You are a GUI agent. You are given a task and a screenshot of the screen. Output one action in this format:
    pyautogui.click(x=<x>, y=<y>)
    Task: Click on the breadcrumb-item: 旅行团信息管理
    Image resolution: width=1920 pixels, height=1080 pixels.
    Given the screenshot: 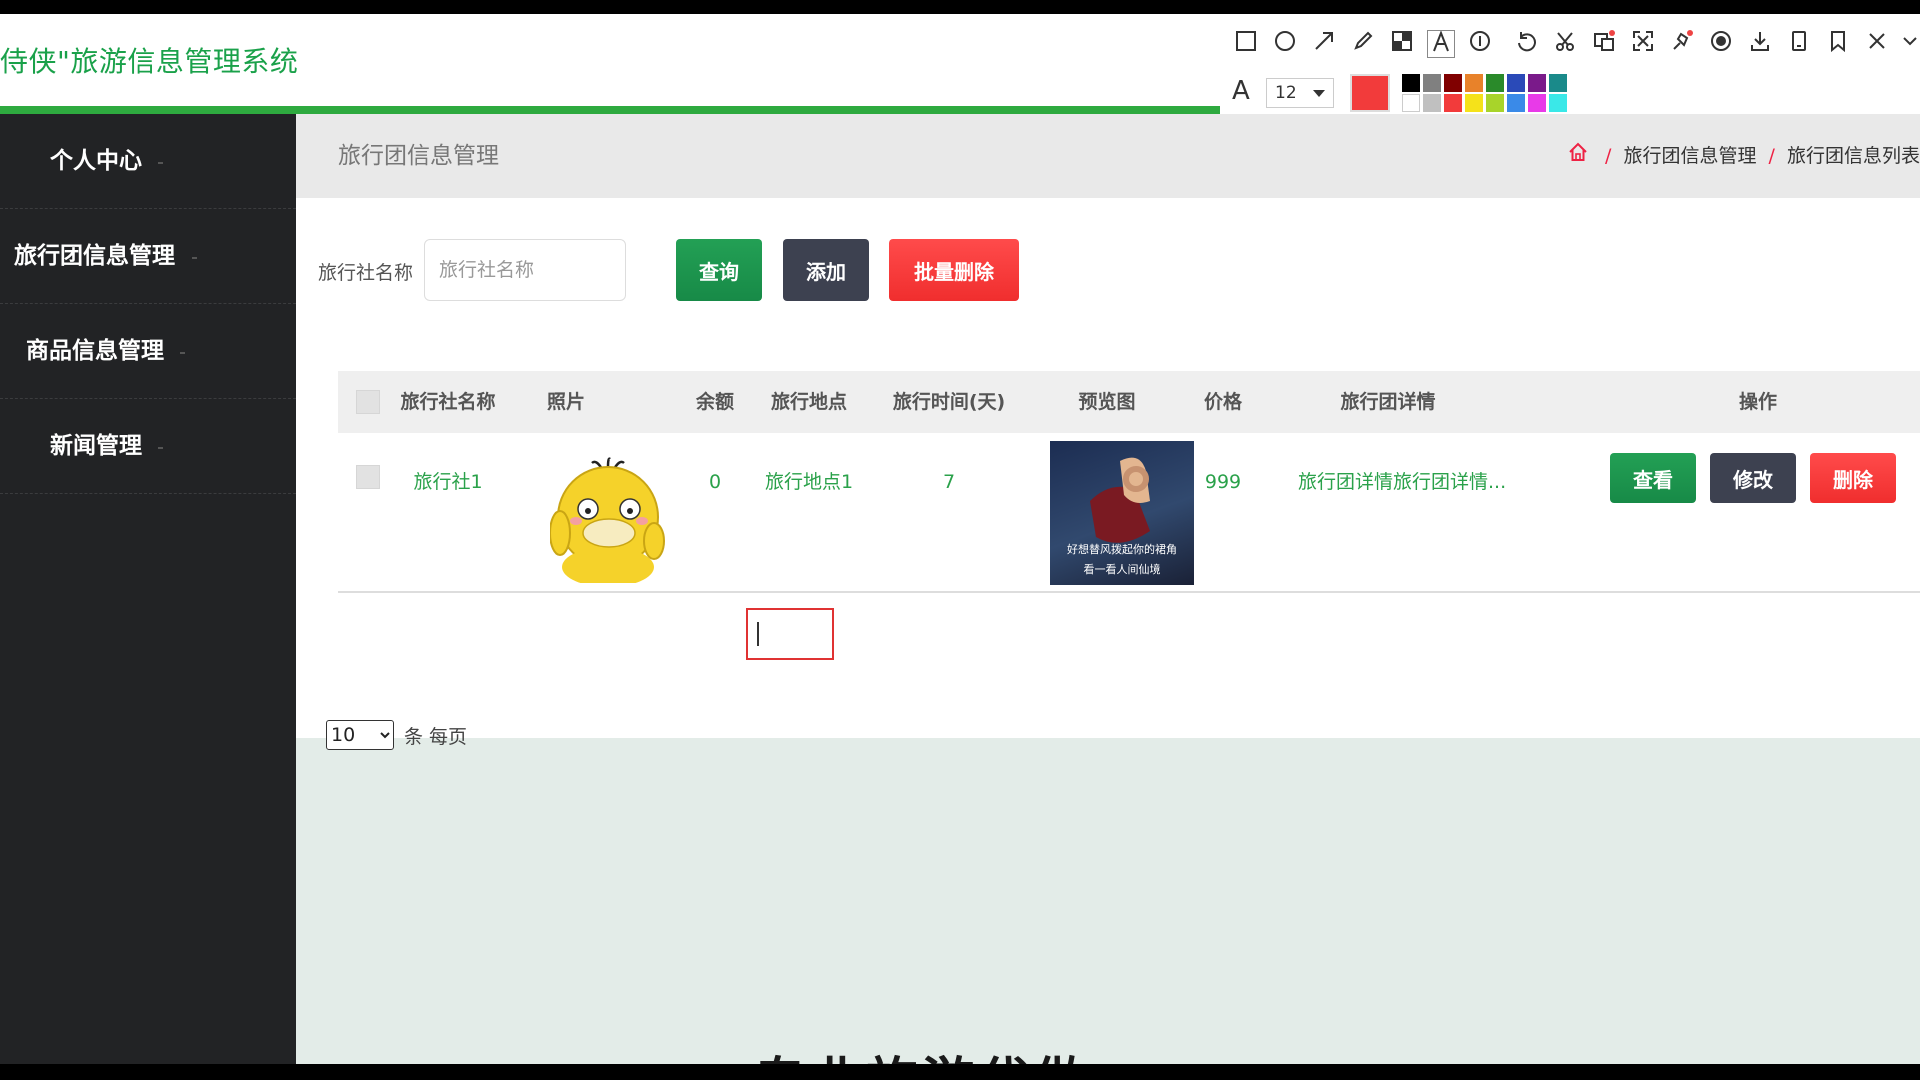 What is the action you would take?
    pyautogui.click(x=1689, y=156)
    